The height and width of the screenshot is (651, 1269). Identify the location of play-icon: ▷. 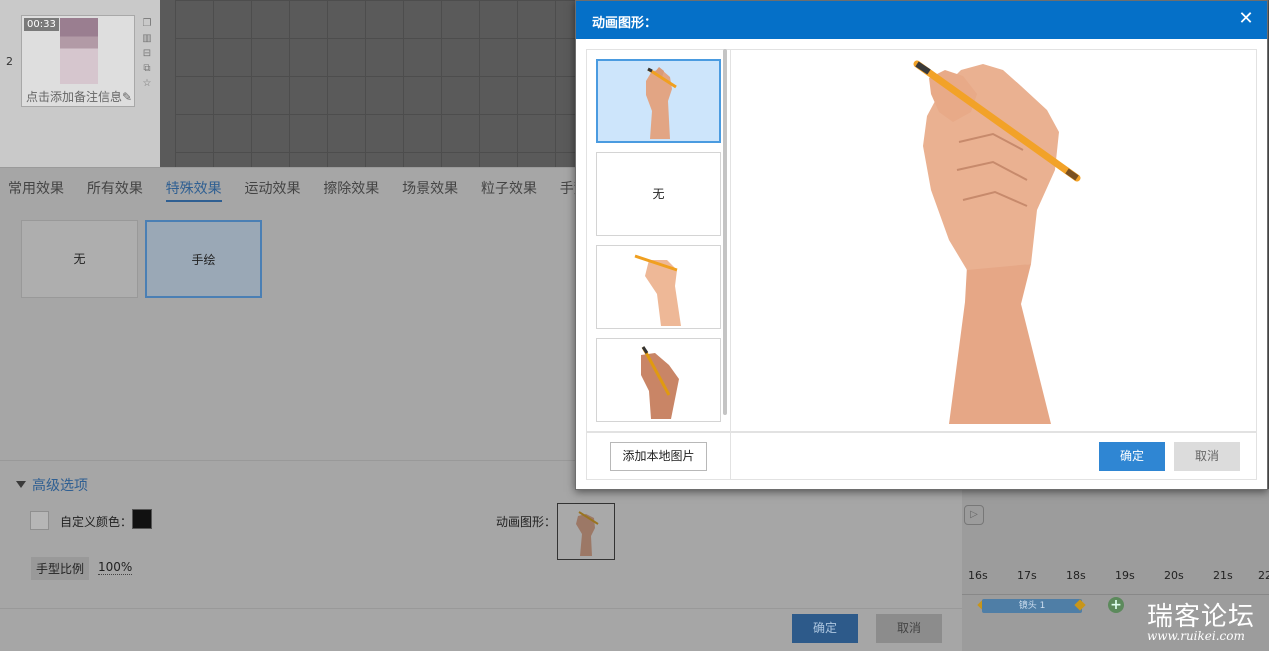
(974, 515).